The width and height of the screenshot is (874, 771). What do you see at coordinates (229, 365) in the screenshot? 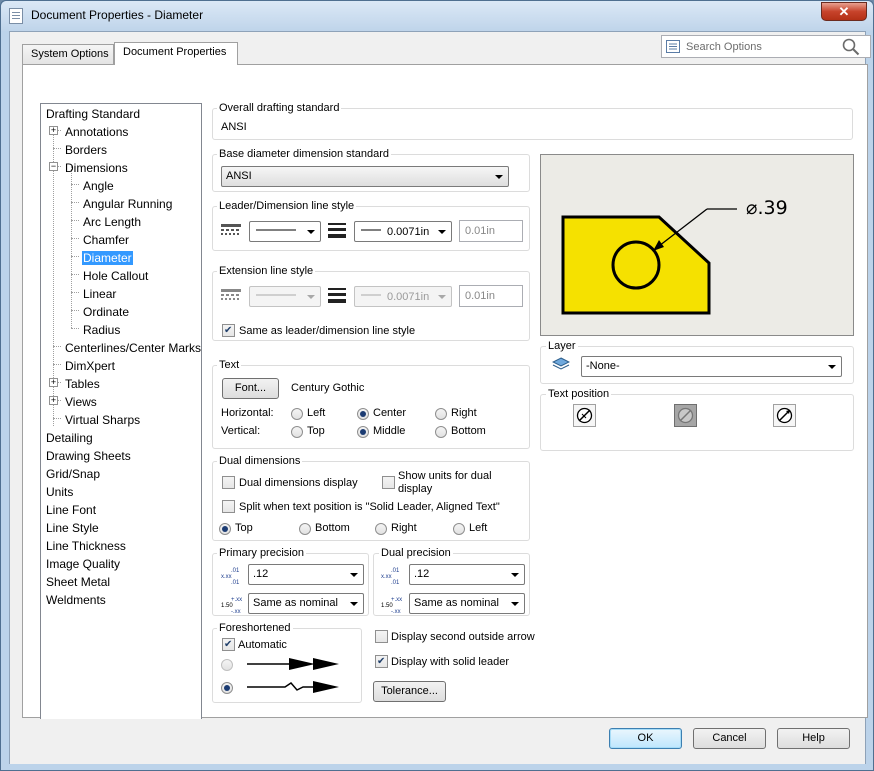
I see `text-group-label: Text` at bounding box center [229, 365].